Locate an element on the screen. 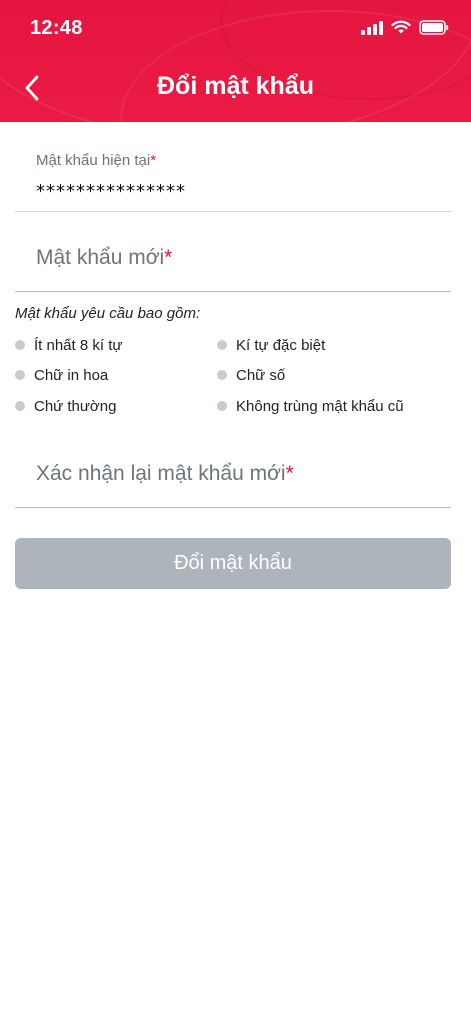 The height and width of the screenshot is (1021, 471). requirement-label: Ít nhất 8 kí tự is located at coordinates (78, 345).